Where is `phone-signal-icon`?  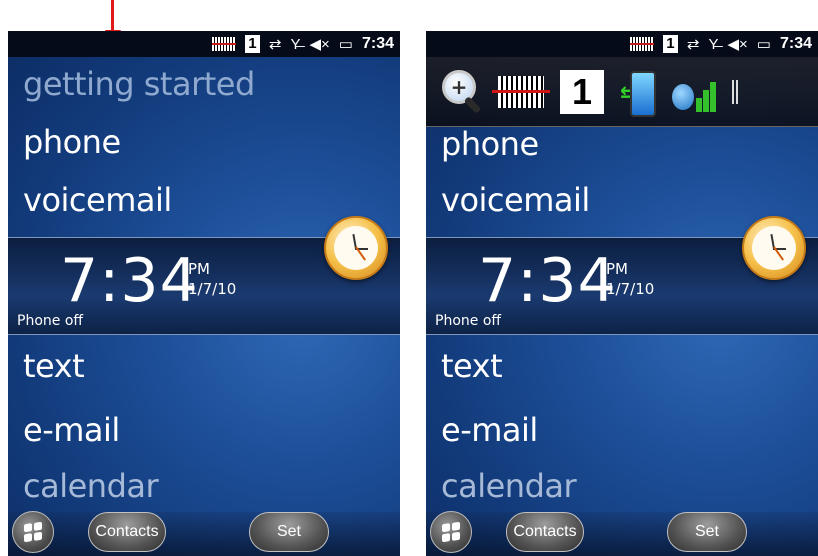 phone-signal-icon is located at coordinates (694, 92).